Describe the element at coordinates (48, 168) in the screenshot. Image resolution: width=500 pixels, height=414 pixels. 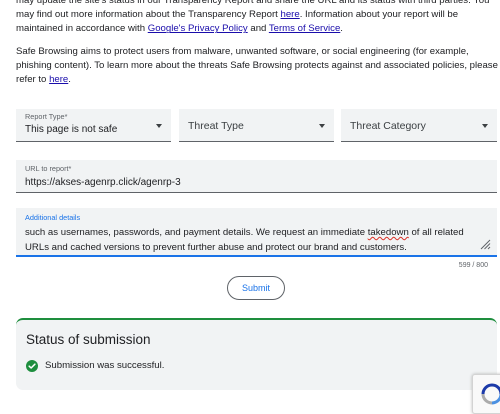
I see `url-label: URL to report*` at that location.